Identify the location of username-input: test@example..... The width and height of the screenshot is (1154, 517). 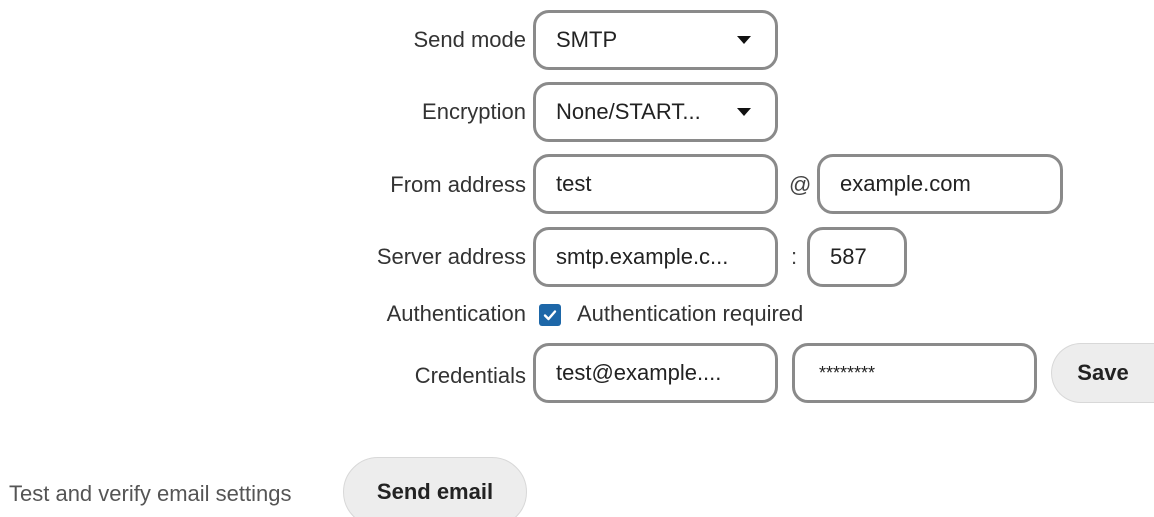
(655, 373).